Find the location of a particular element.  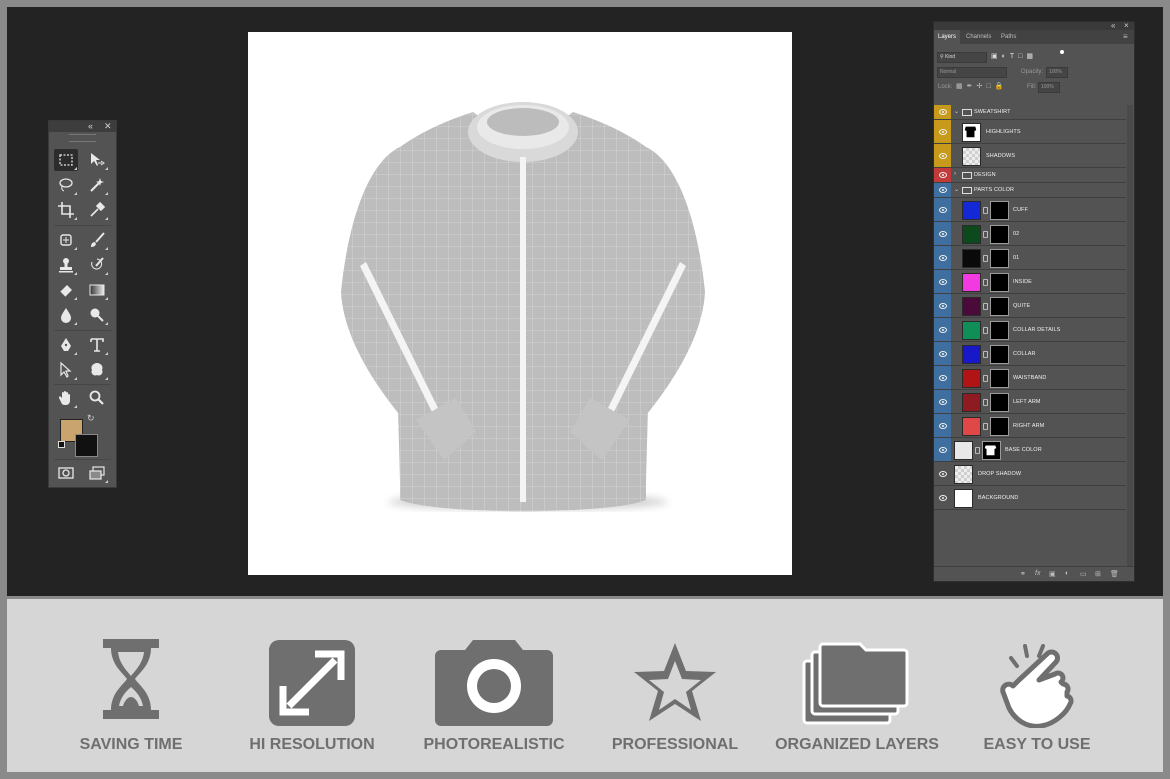

new-group-icon: ▭ is located at coordinates (1083, 574).